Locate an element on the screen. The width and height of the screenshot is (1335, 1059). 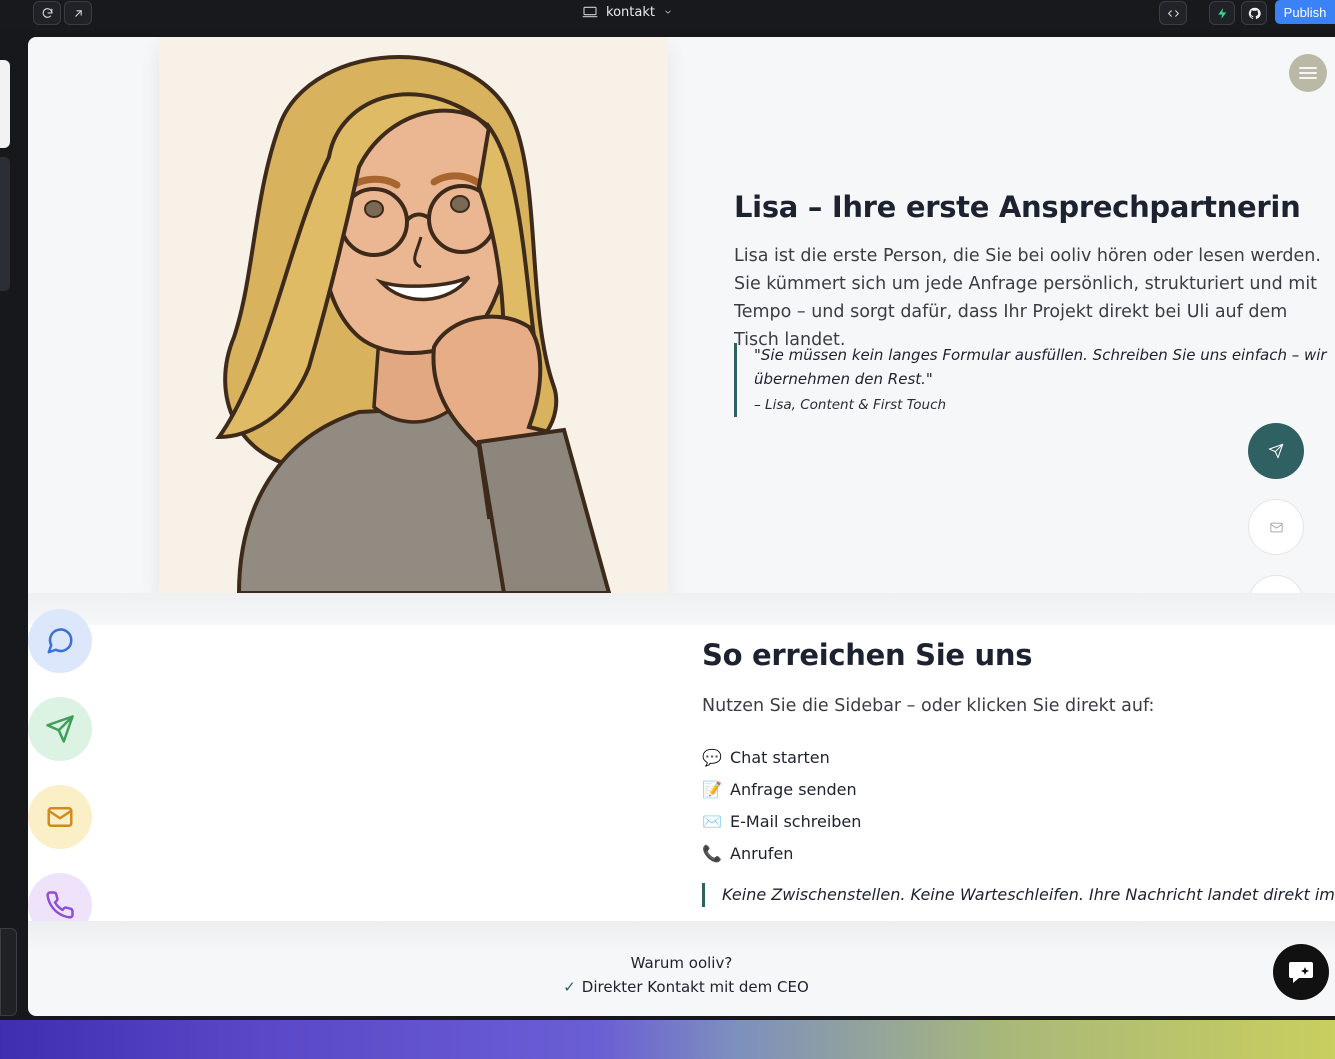
github-icon is located at coordinates (1254, 13).